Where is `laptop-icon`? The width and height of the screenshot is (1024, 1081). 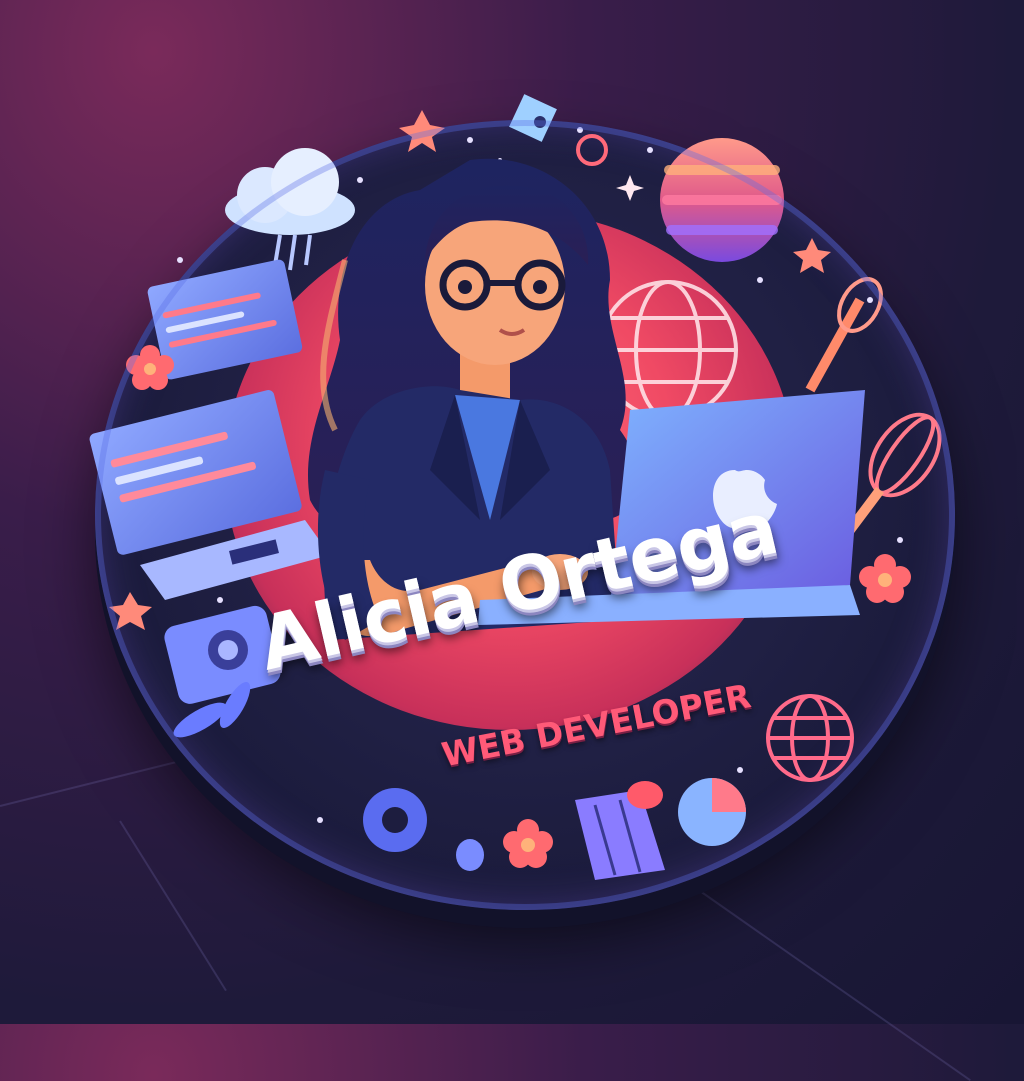 laptop-icon is located at coordinates (209, 495).